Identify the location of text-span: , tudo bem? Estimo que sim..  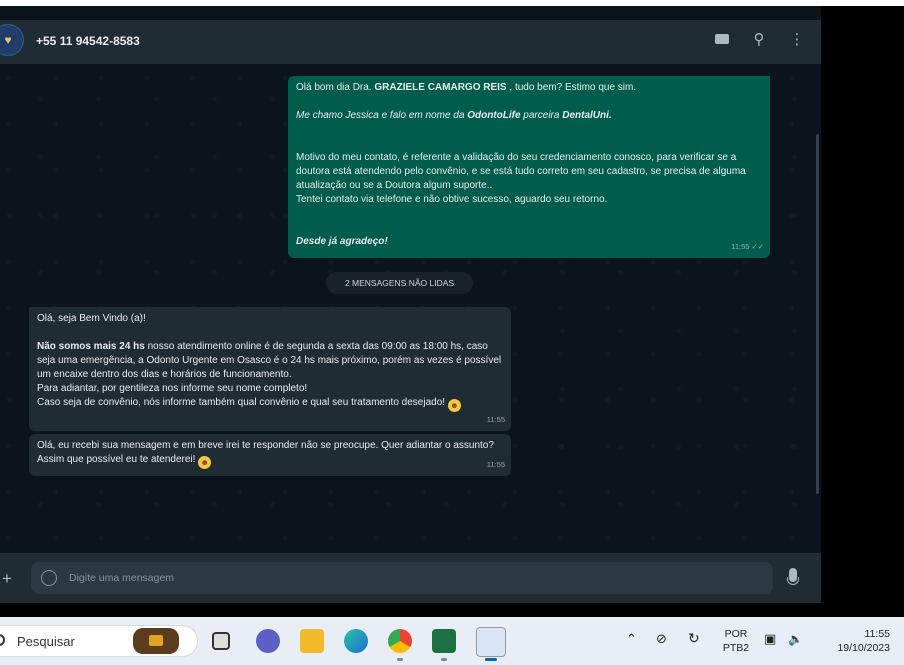
(571, 87).